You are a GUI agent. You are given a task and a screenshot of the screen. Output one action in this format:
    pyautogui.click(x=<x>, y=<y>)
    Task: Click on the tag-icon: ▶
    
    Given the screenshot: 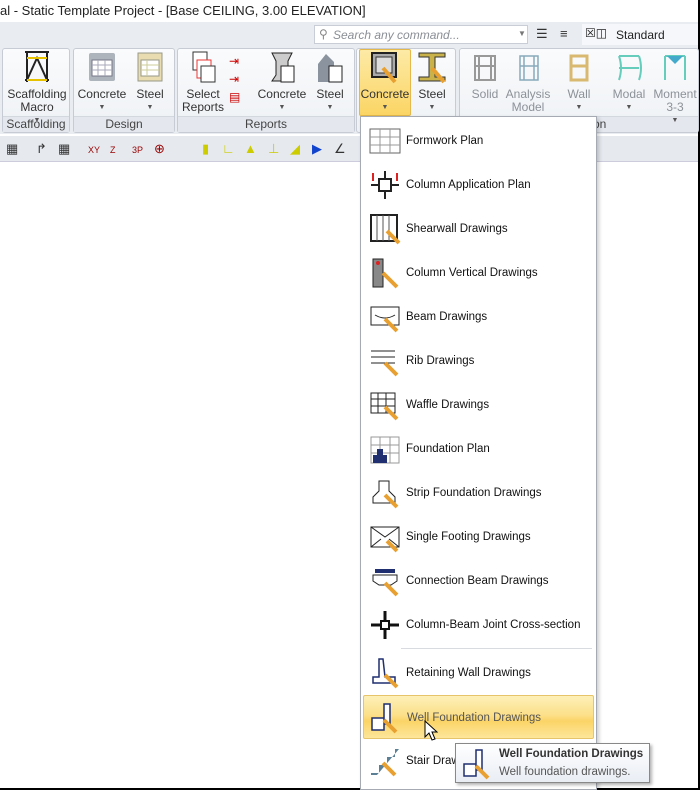 What is the action you would take?
    pyautogui.click(x=317, y=149)
    